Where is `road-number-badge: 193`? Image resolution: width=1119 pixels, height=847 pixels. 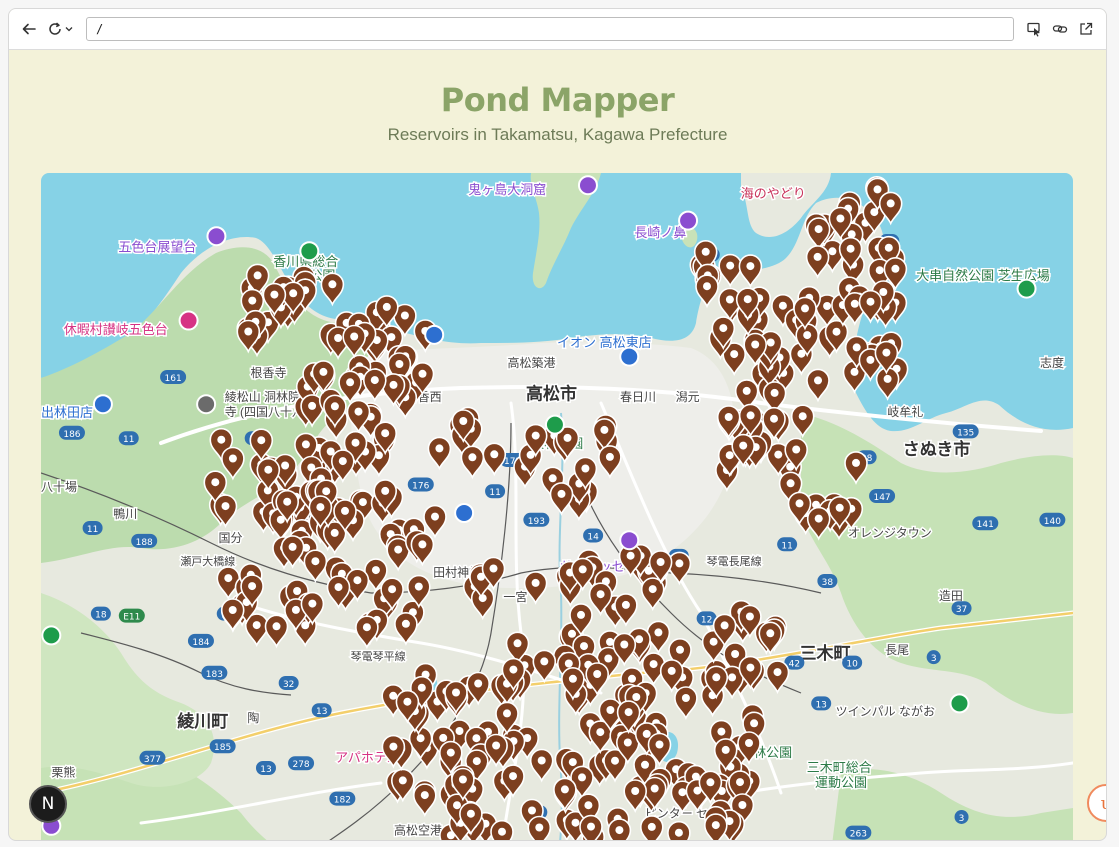 road-number-badge: 193 is located at coordinates (536, 519).